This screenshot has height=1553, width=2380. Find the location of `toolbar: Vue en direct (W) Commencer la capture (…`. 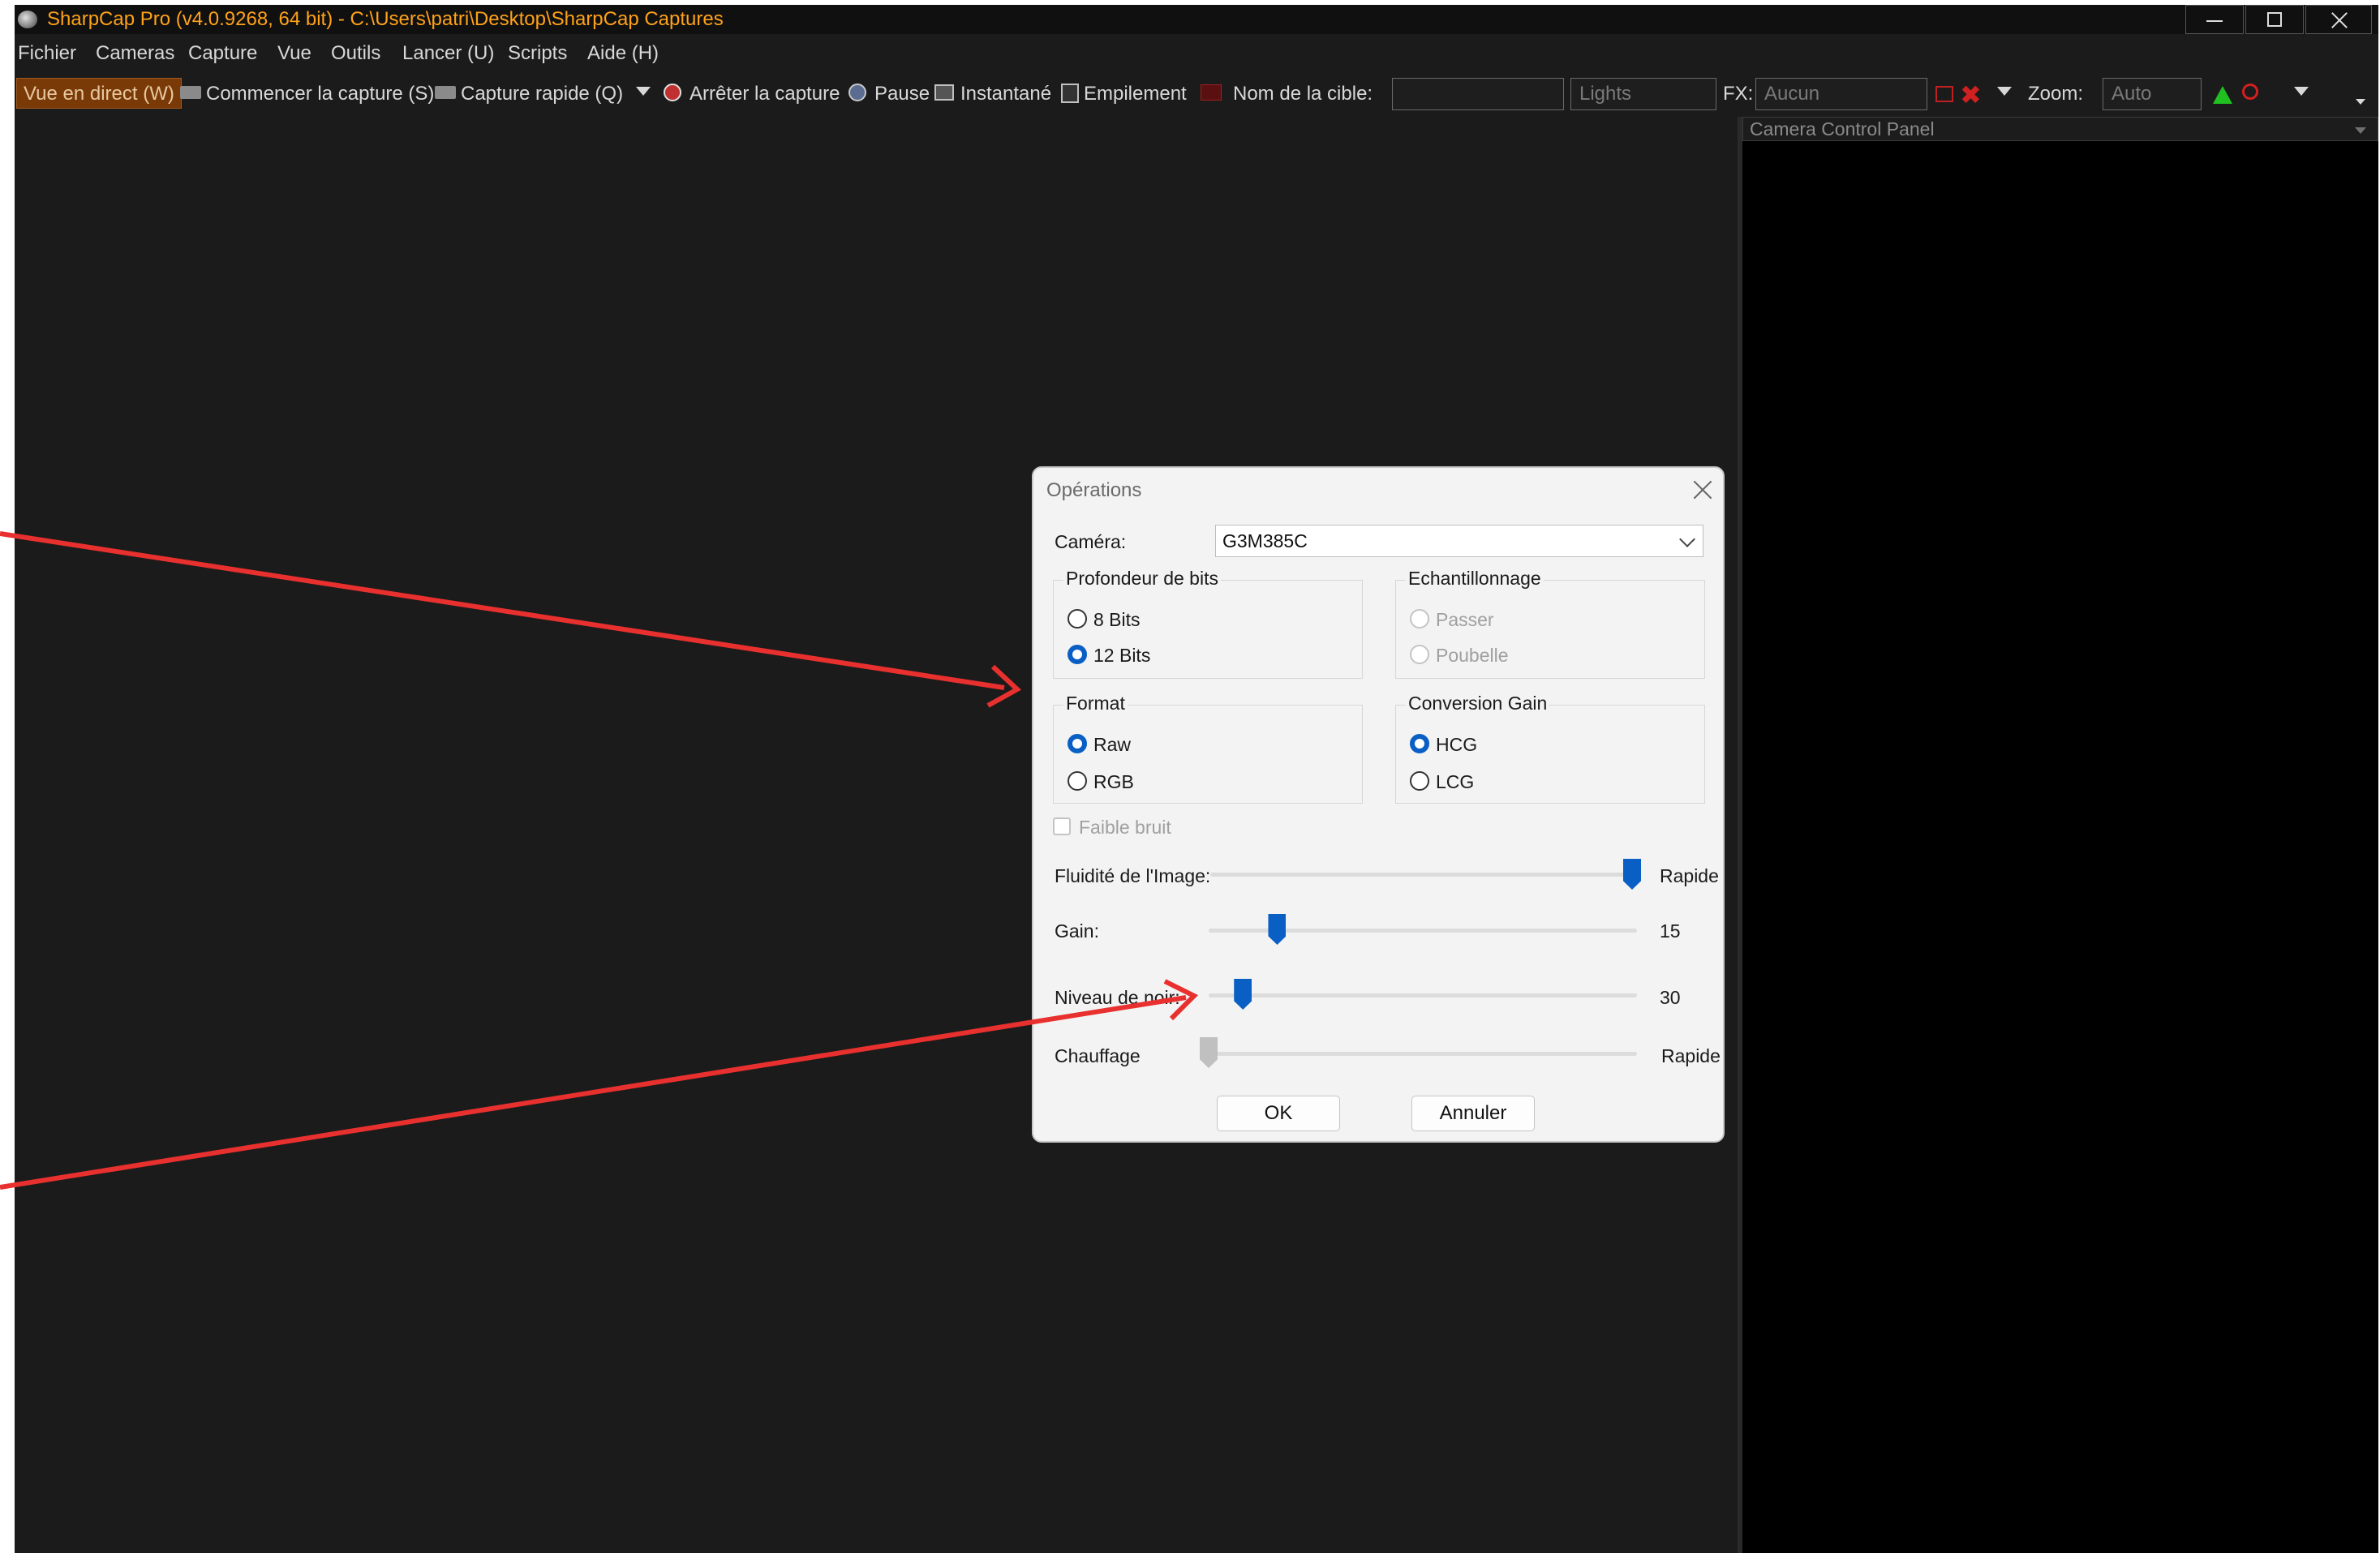

toolbar: Vue en direct (W) Commencer la capture (… is located at coordinates (1197, 95).